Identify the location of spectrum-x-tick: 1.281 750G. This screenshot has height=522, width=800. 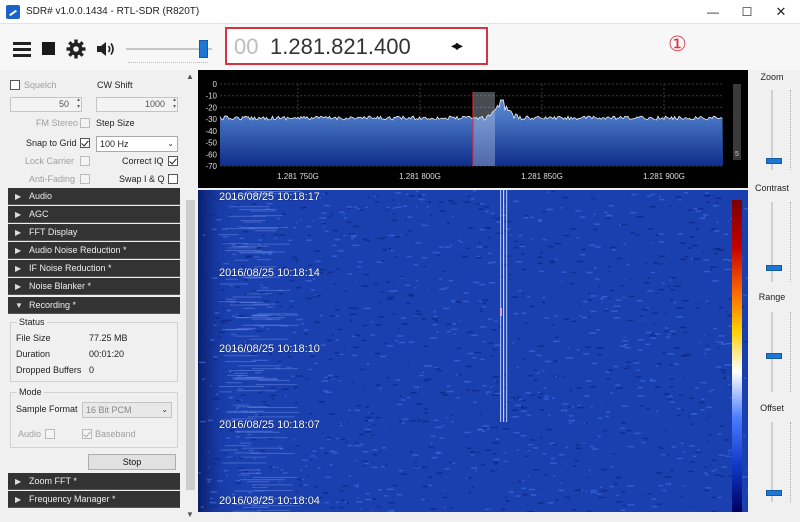
(298, 176).